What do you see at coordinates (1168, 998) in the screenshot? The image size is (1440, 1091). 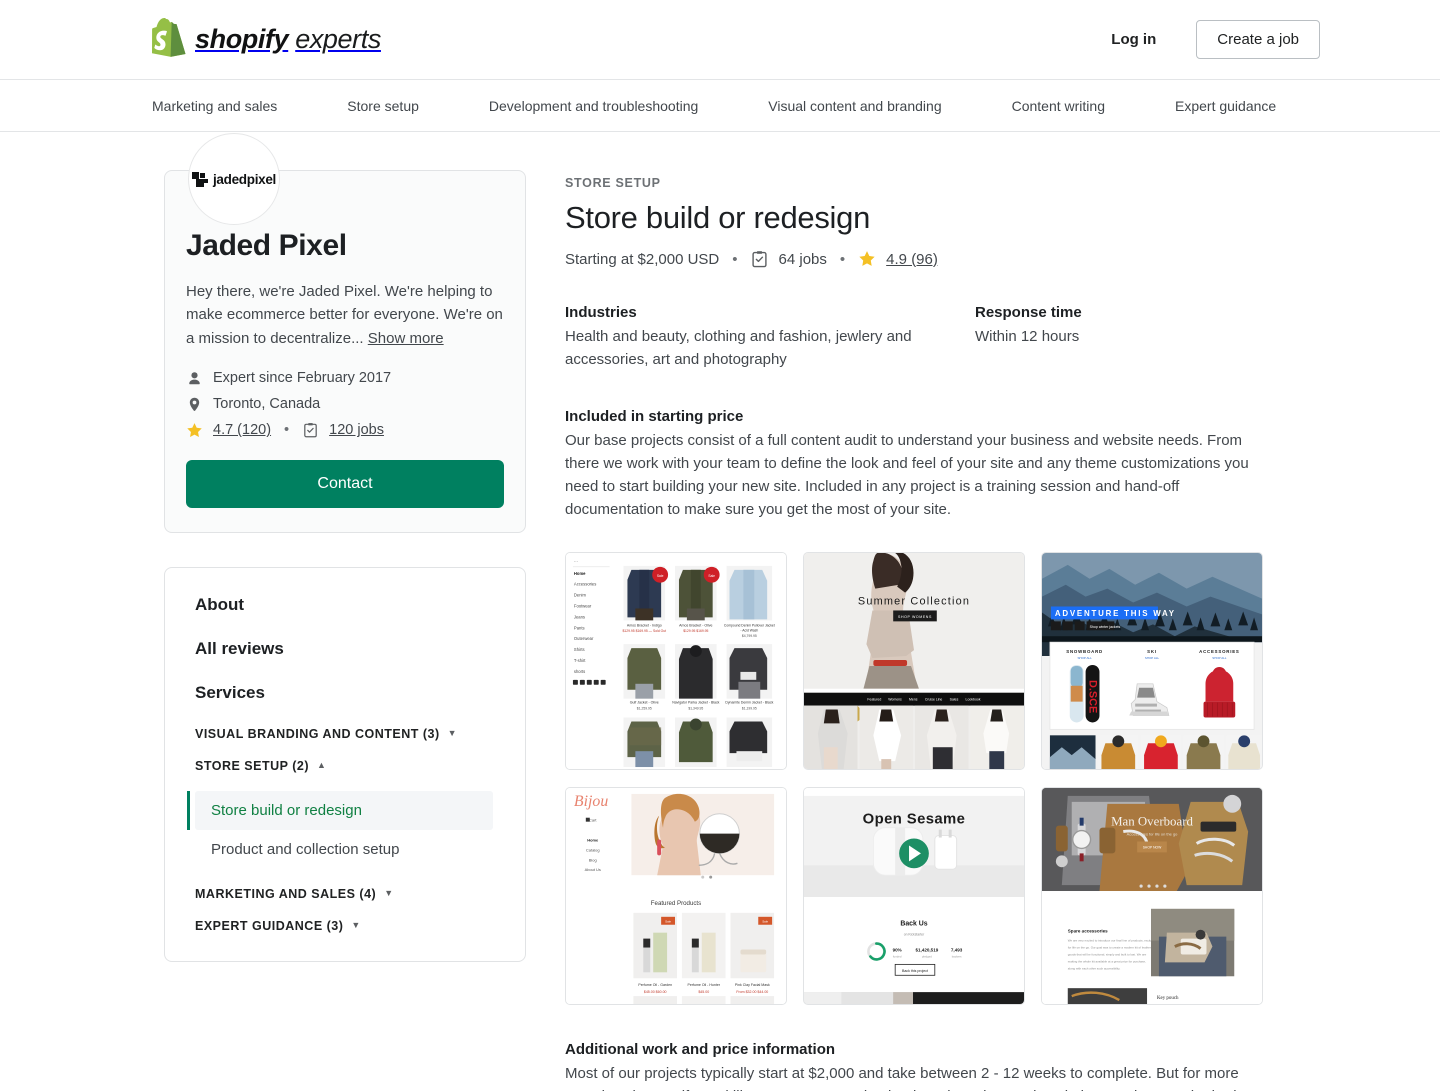 I see `svg-text: Key pouch` at bounding box center [1168, 998].